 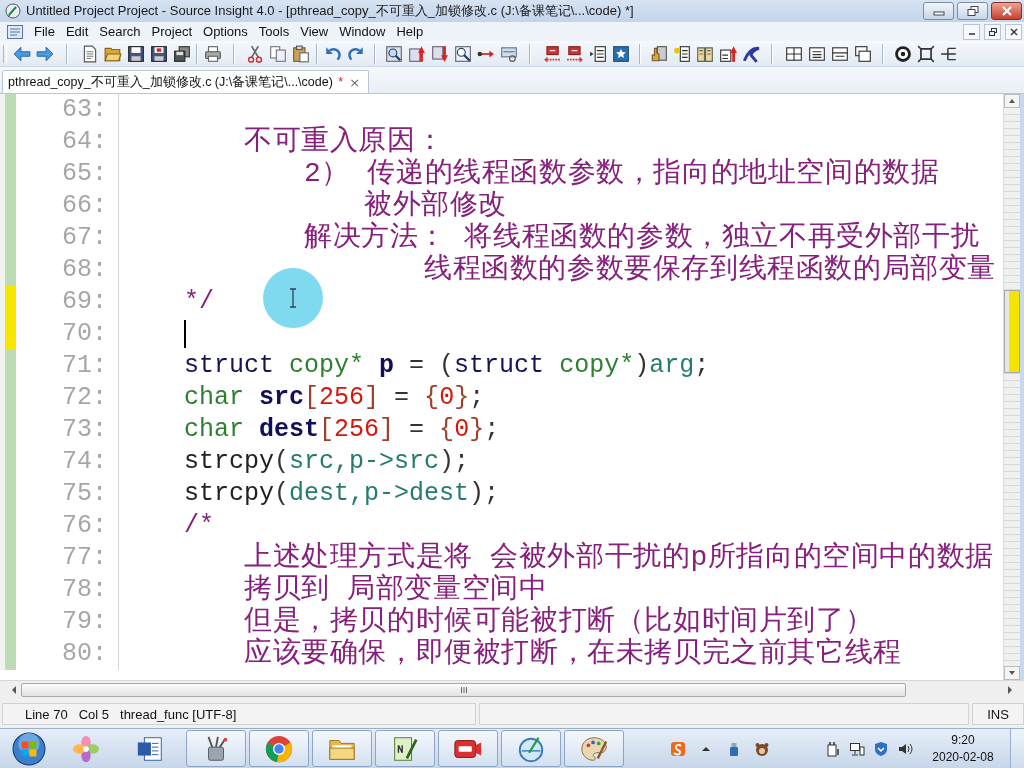 I want to click on mascot-icon, so click(x=762, y=748).